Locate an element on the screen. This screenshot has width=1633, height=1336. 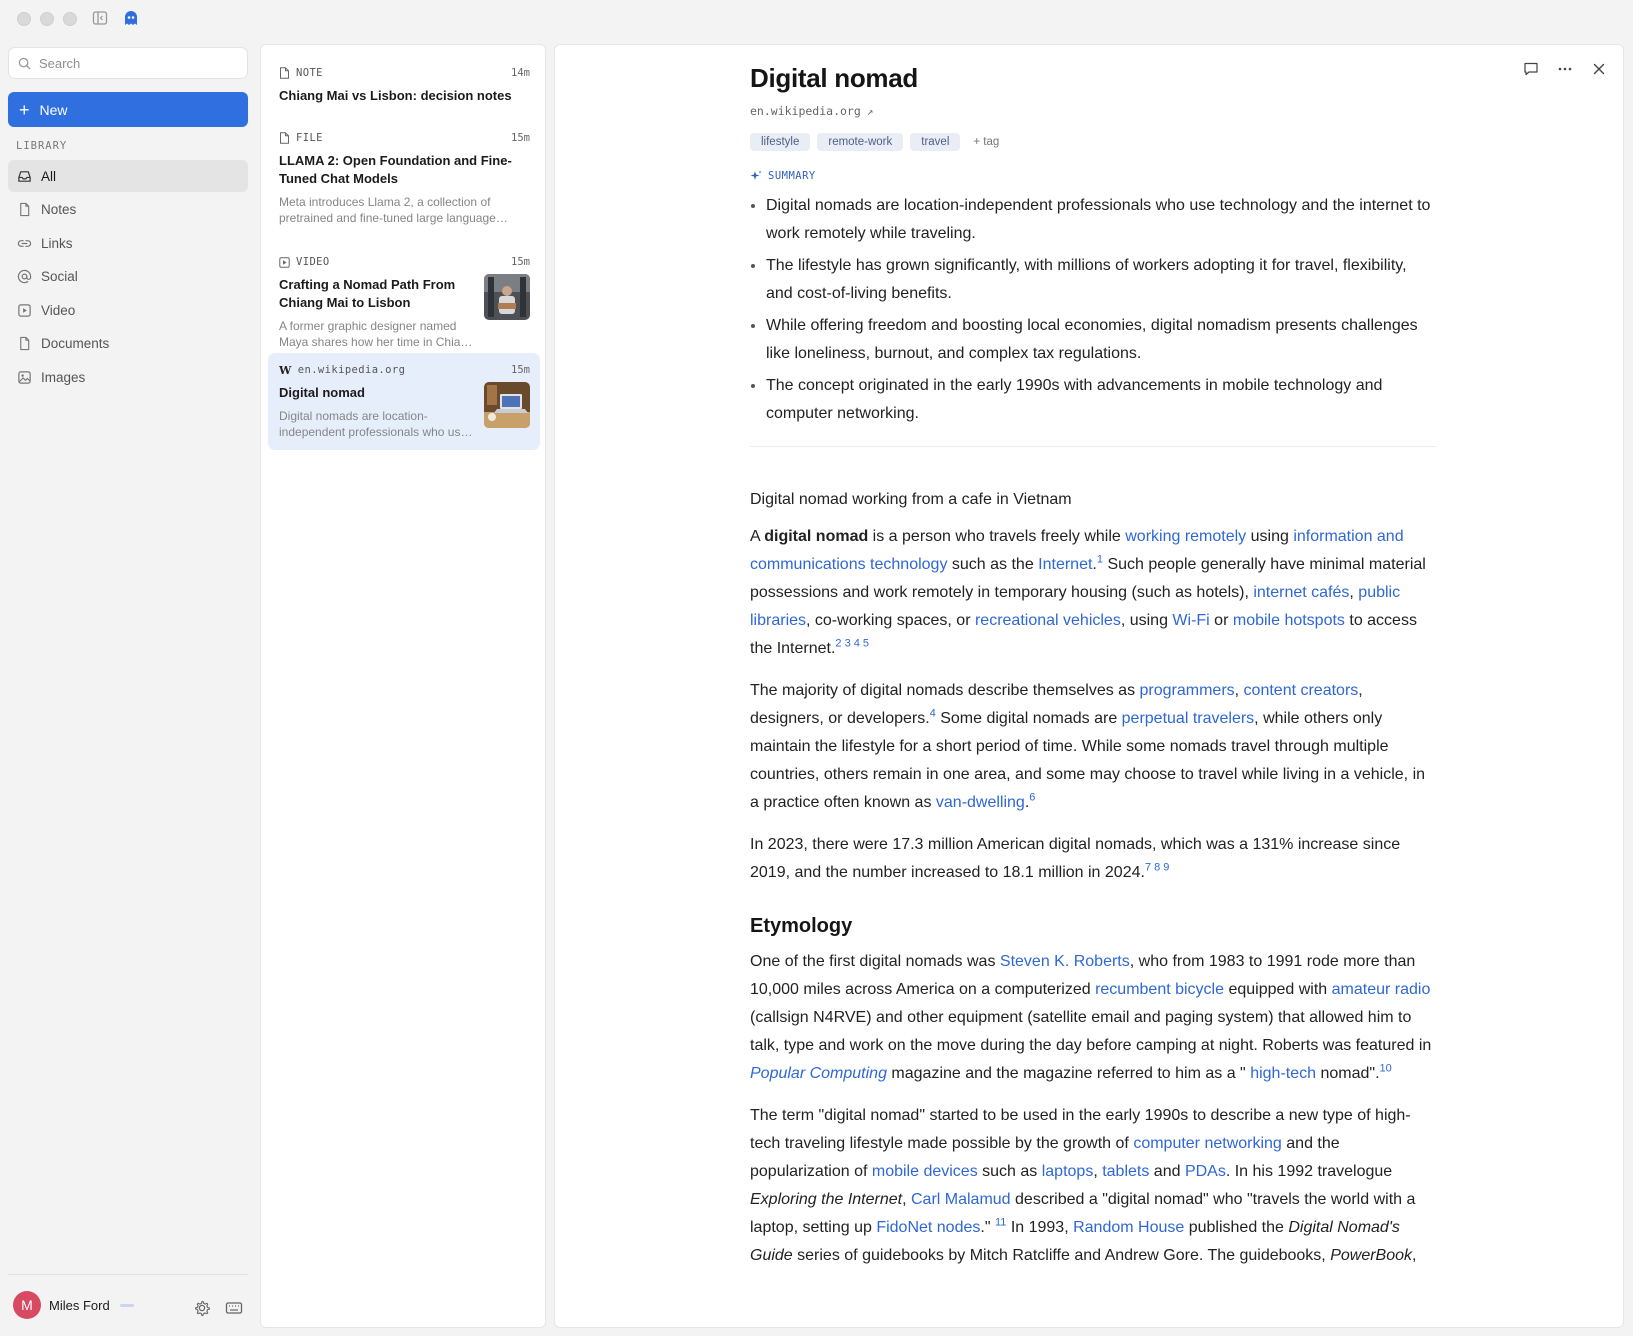
new-button-label: New is located at coordinates (53, 109).